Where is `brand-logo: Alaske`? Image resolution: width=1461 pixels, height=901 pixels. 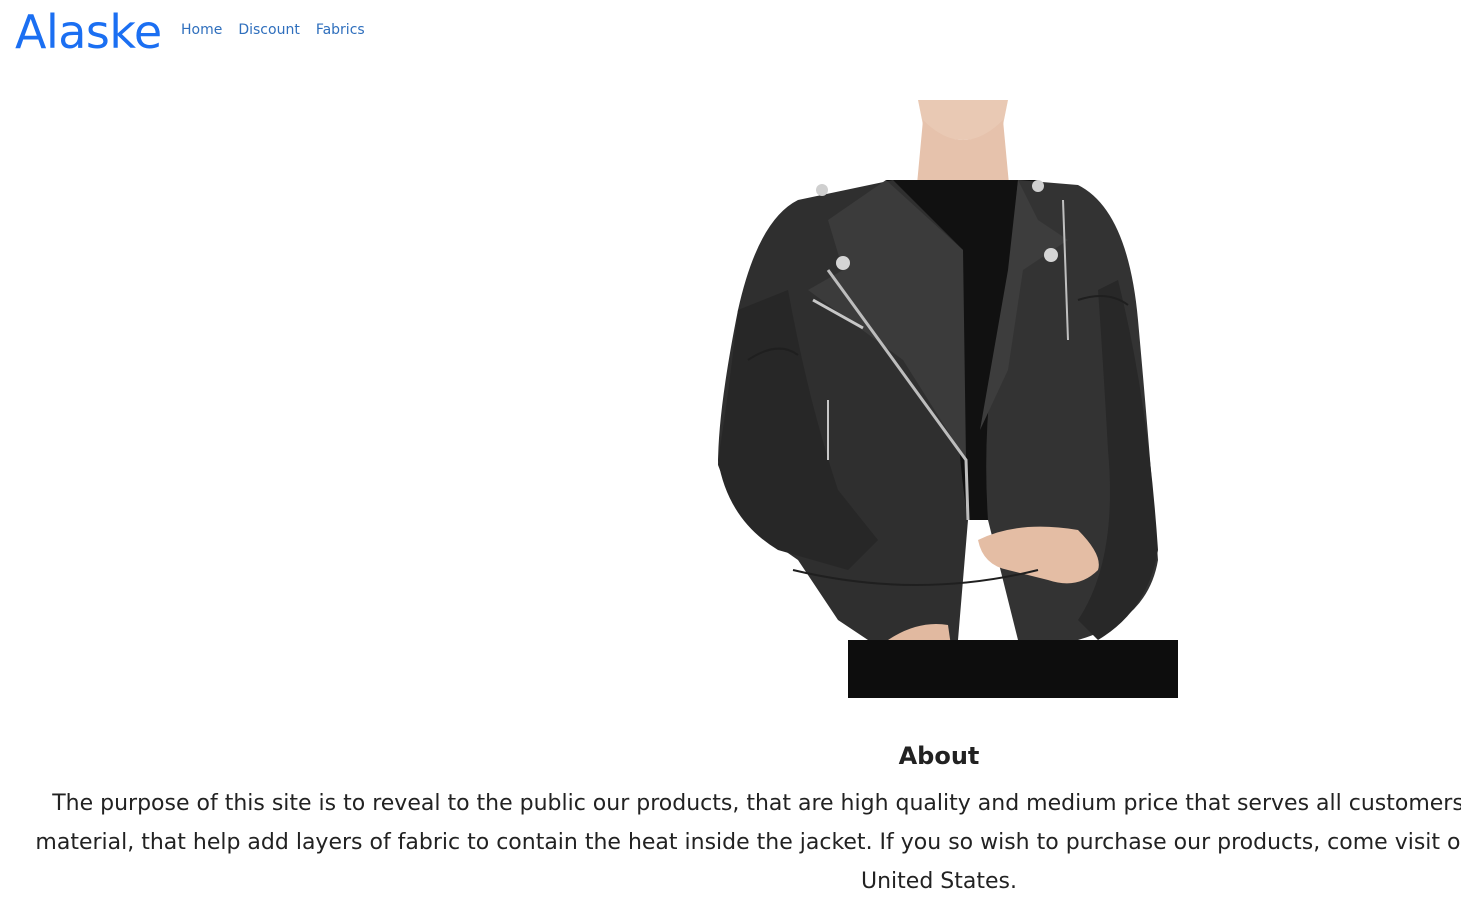
brand-logo: Alaske is located at coordinates (88, 32).